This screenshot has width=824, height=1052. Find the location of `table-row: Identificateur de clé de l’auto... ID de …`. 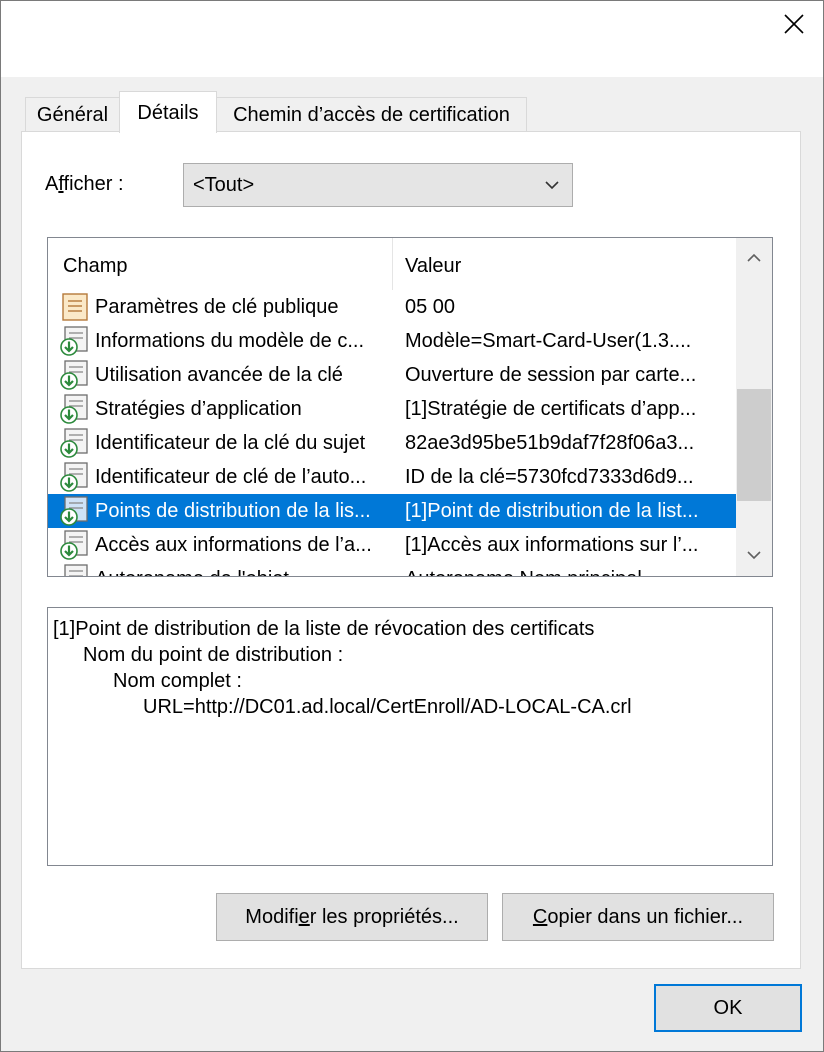

table-row: Identificateur de clé de l’auto... ID de … is located at coordinates (392, 477).